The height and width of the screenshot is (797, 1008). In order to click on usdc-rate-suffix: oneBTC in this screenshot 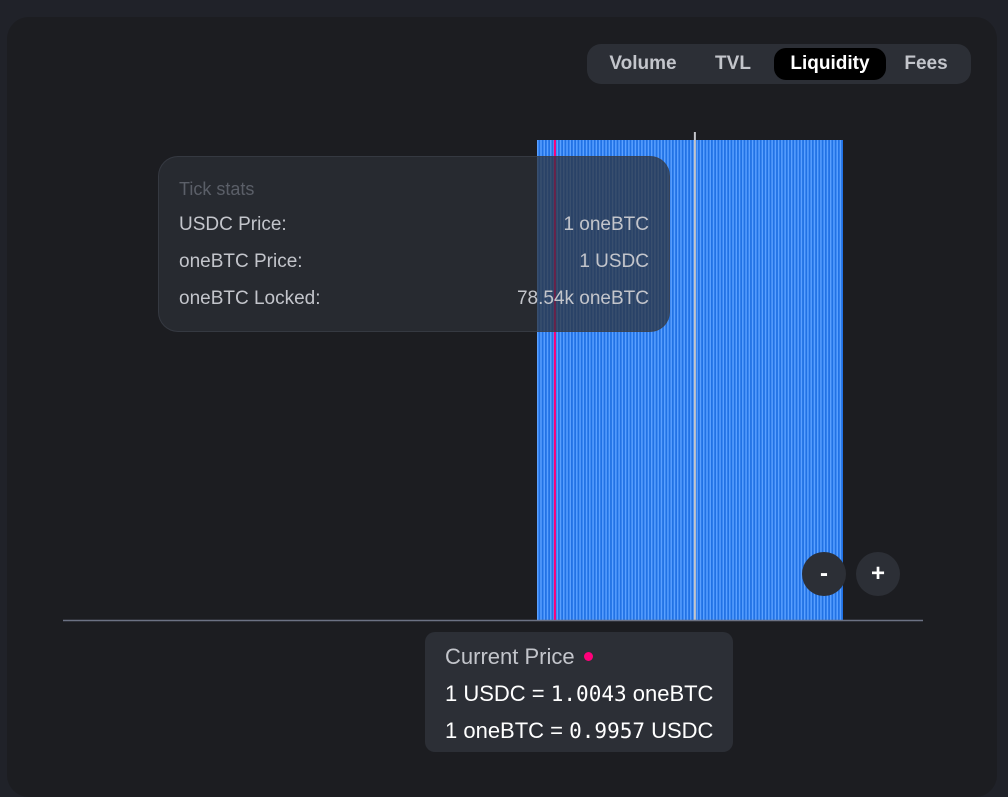, I will do `click(670, 693)`.